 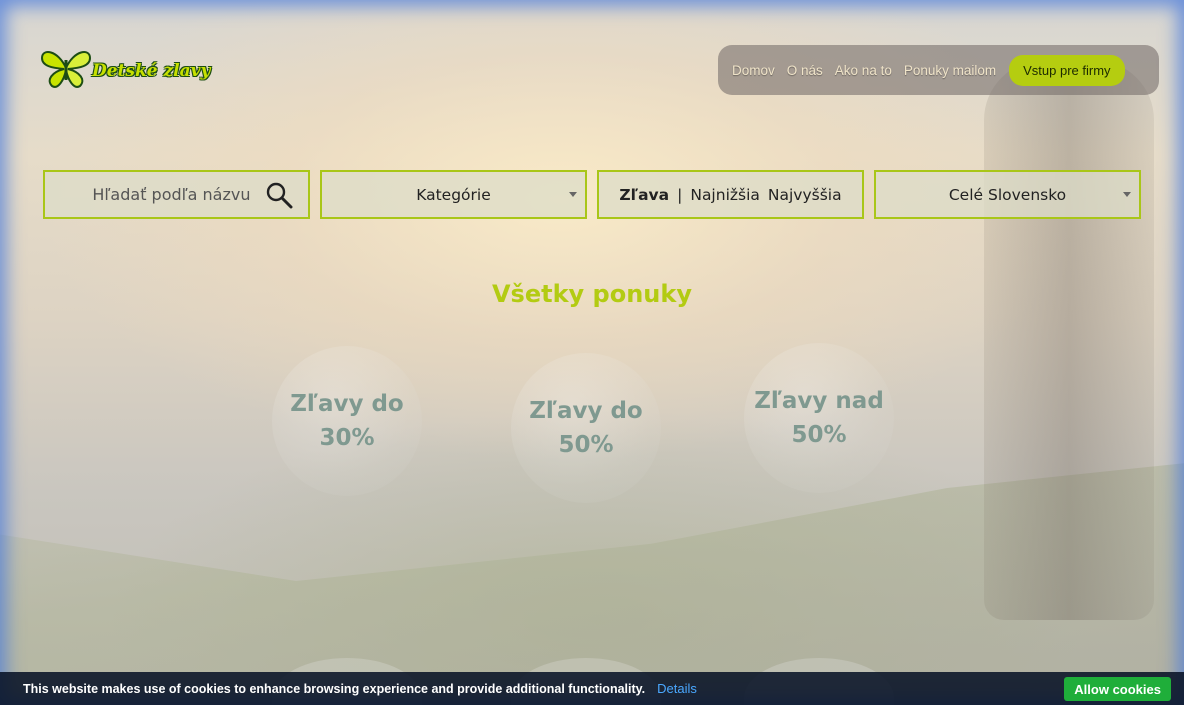 What do you see at coordinates (753, 70) in the screenshot?
I see `nav-item-domov: Domov` at bounding box center [753, 70].